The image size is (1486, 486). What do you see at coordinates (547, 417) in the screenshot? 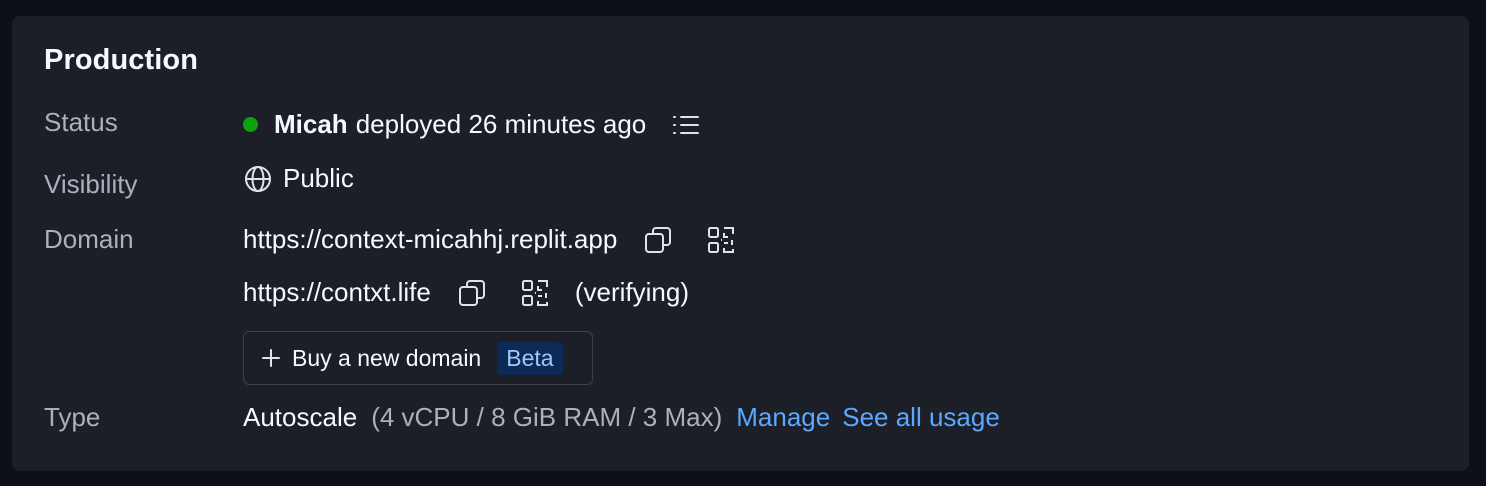
I see `type-specs: (4 vCPU / 8 GiB RAM / 3 Max)` at bounding box center [547, 417].